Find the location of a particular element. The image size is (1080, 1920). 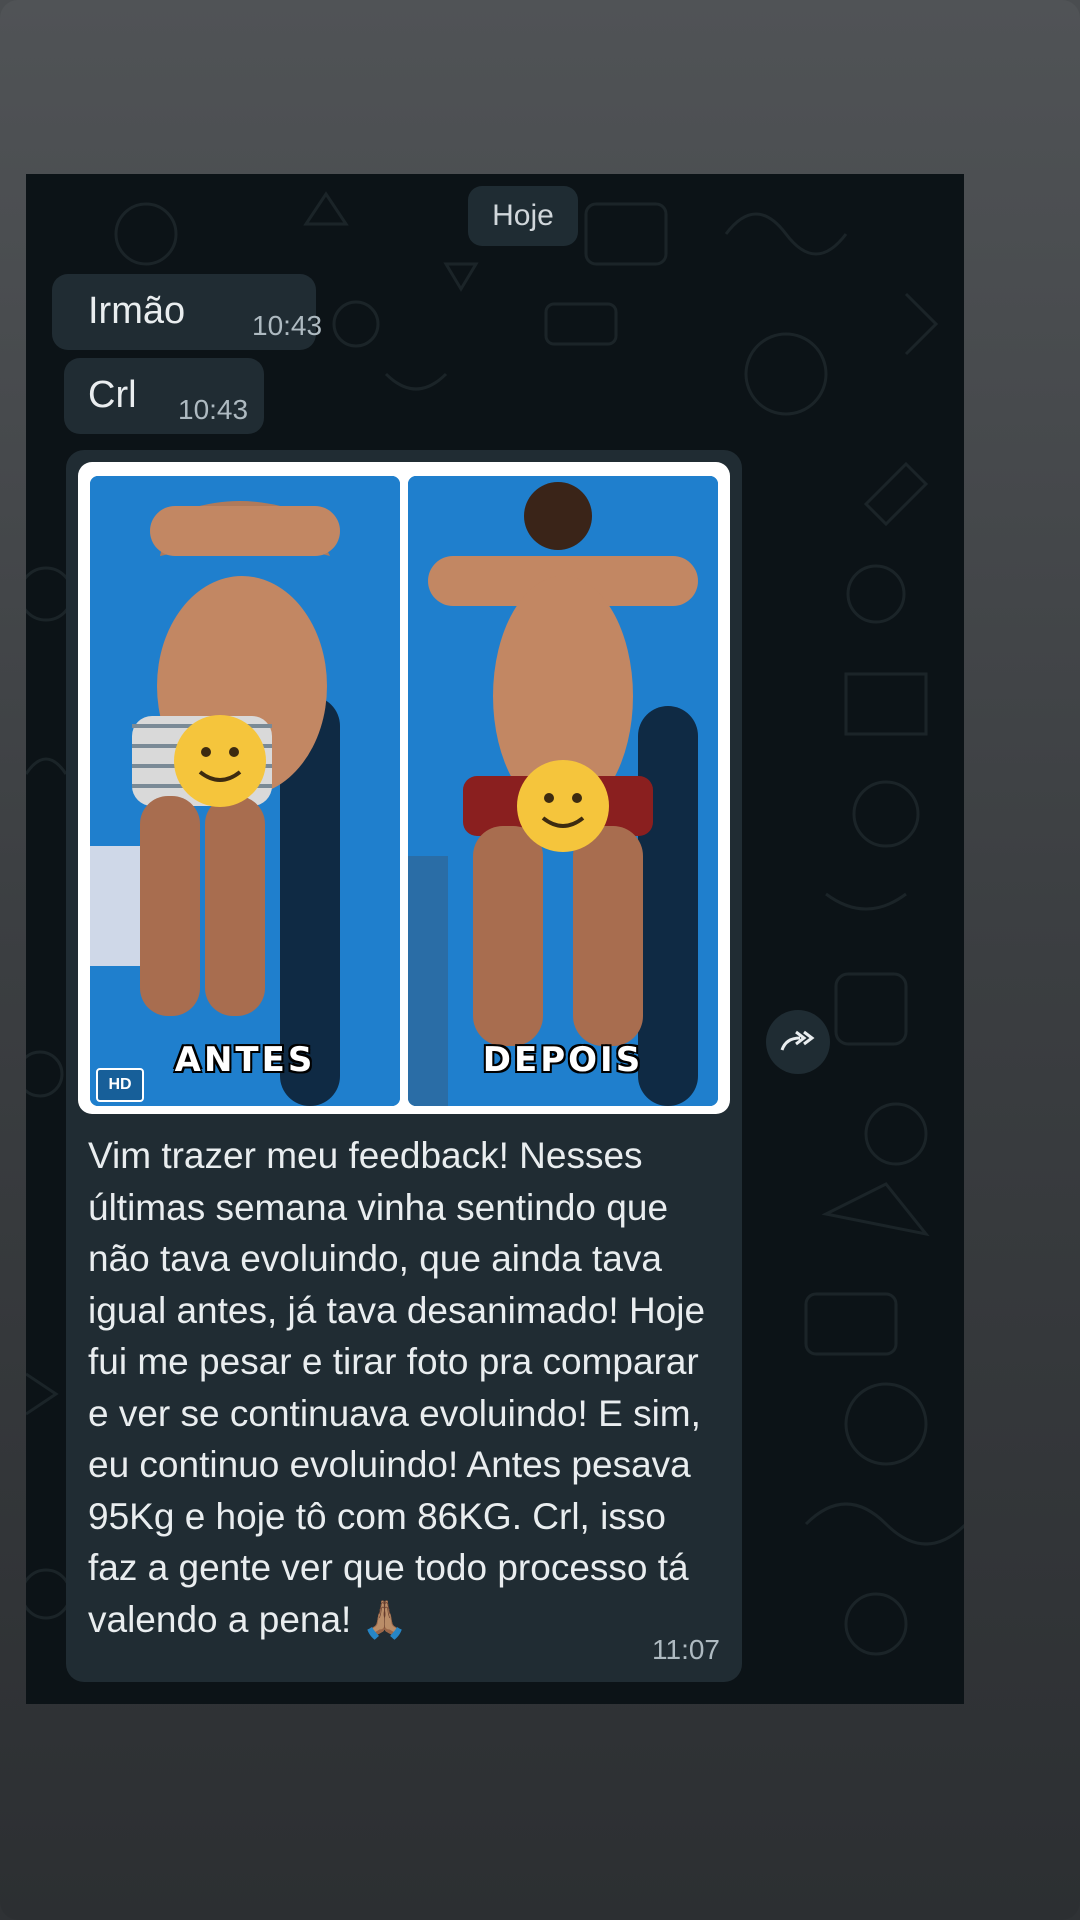

message-text: Irmão is located at coordinates (137, 311).